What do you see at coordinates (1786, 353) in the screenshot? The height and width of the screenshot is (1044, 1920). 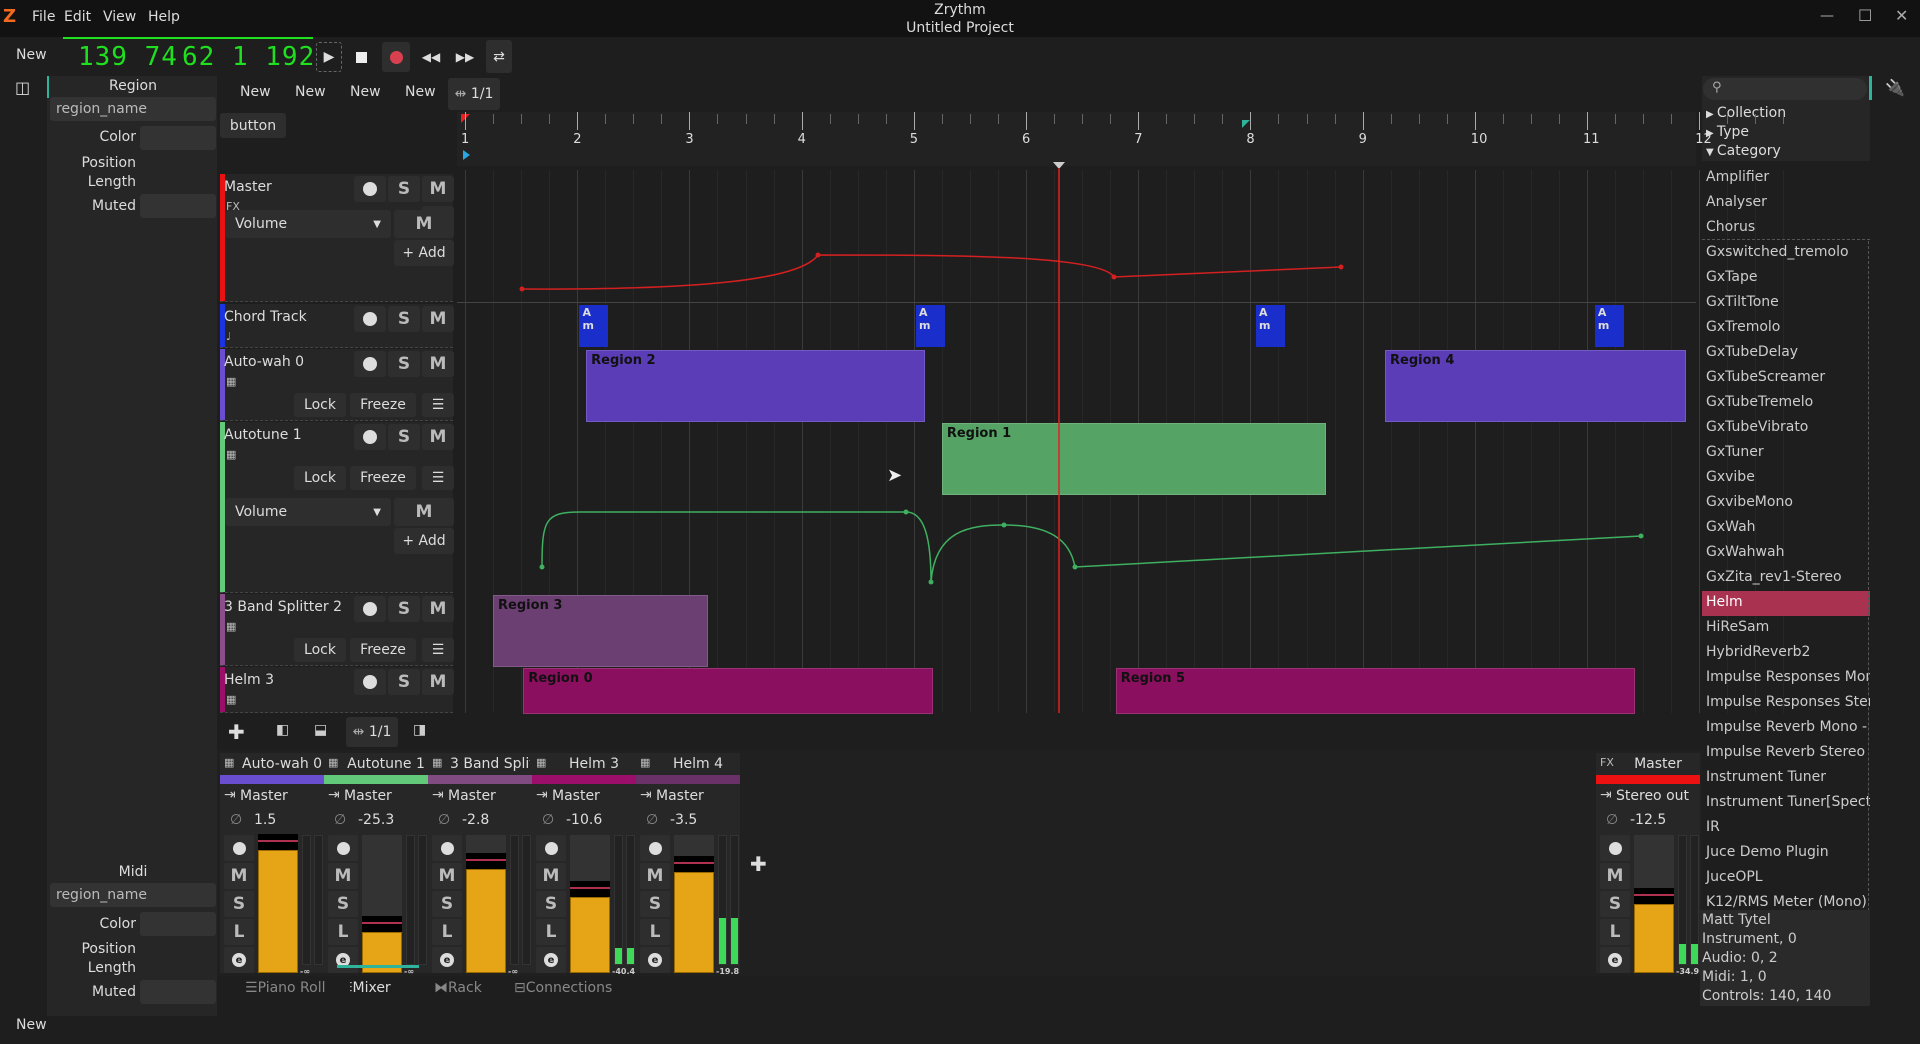 I see `plugin-item: GxTubeDelay` at bounding box center [1786, 353].